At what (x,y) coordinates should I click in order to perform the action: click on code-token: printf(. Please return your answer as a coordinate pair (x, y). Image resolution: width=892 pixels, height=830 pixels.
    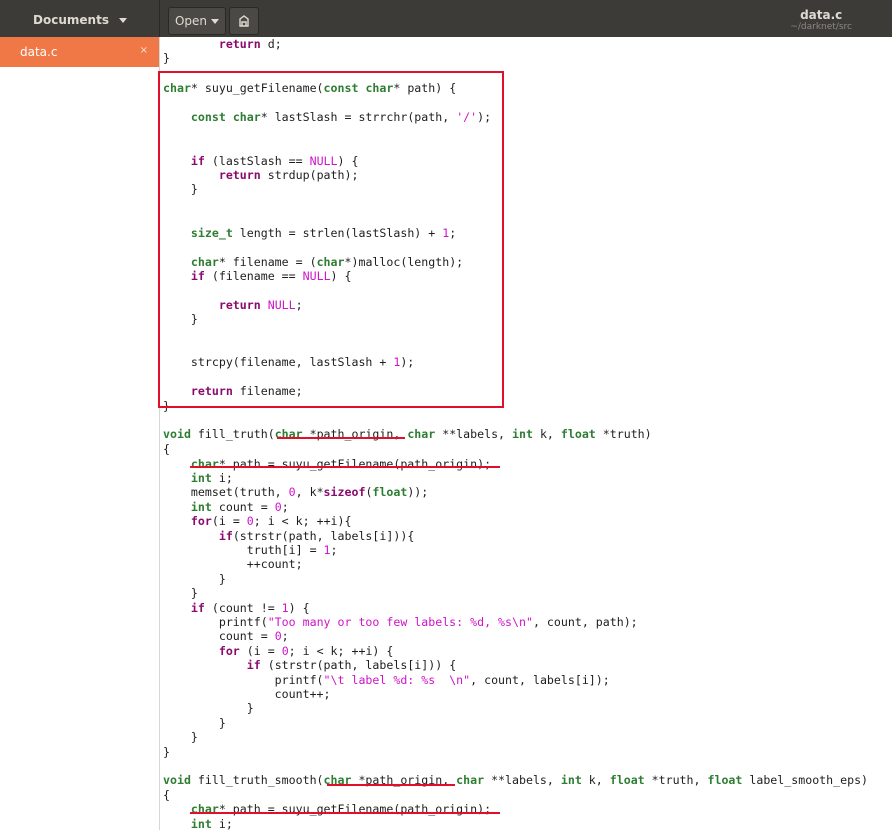
    Looking at the image, I should click on (215, 622).